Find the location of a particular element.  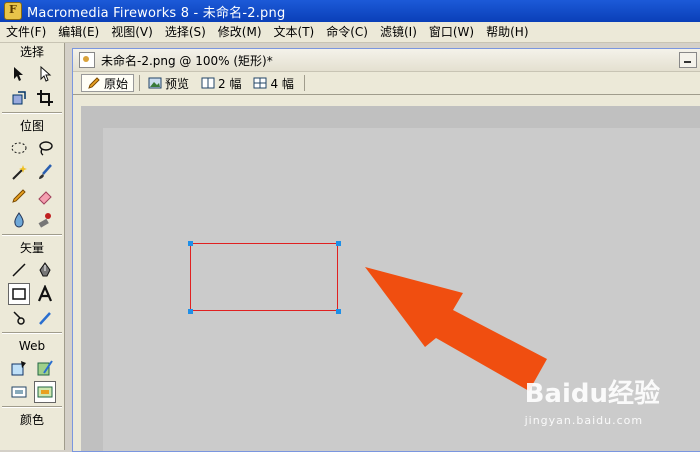

minimize-button is located at coordinates (688, 60).